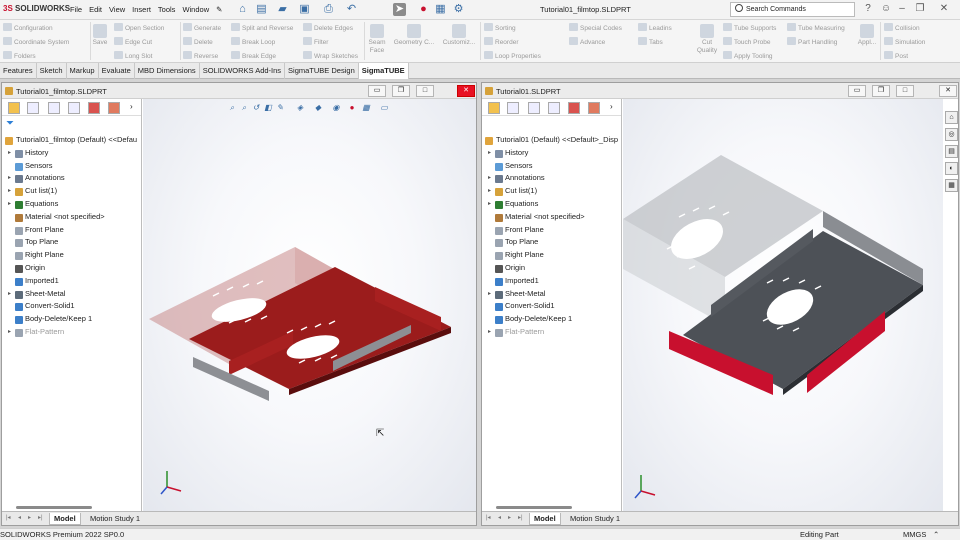 The height and width of the screenshot is (540, 960). Describe the element at coordinates (904, 41) in the screenshot. I see `simulation-button: Simulation` at that location.